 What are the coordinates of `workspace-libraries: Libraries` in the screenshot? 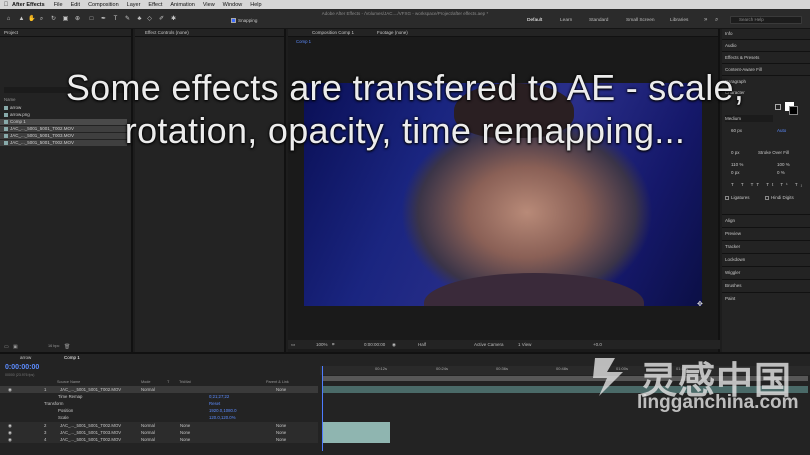 It's located at (679, 20).